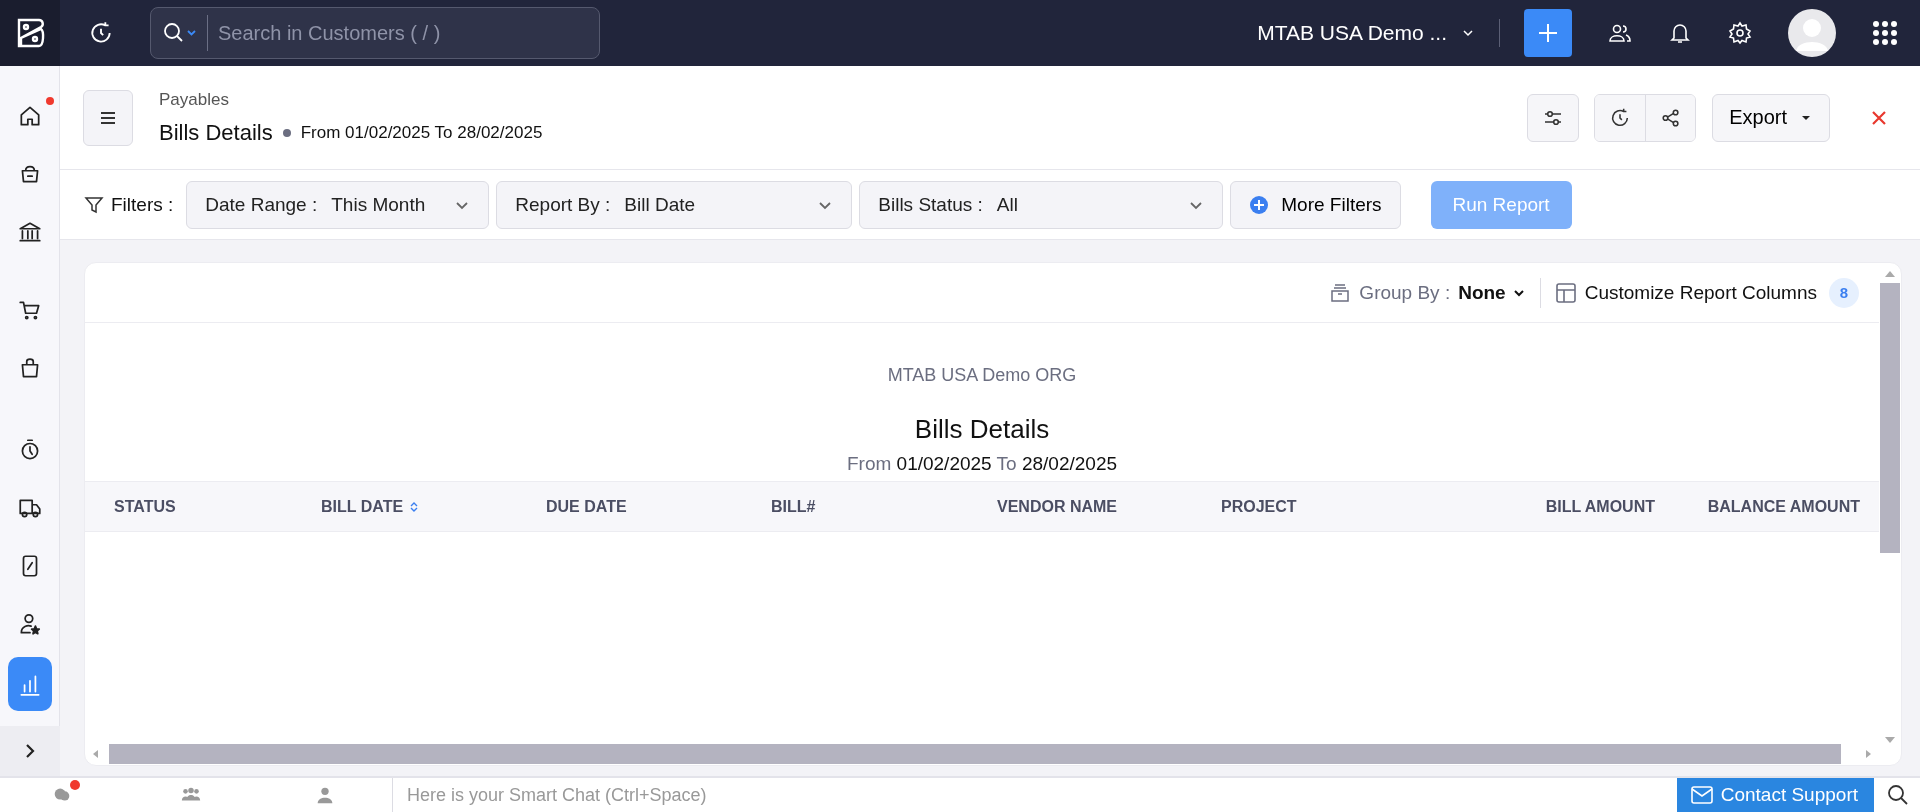  I want to click on column-count-badge: 8, so click(1844, 292).